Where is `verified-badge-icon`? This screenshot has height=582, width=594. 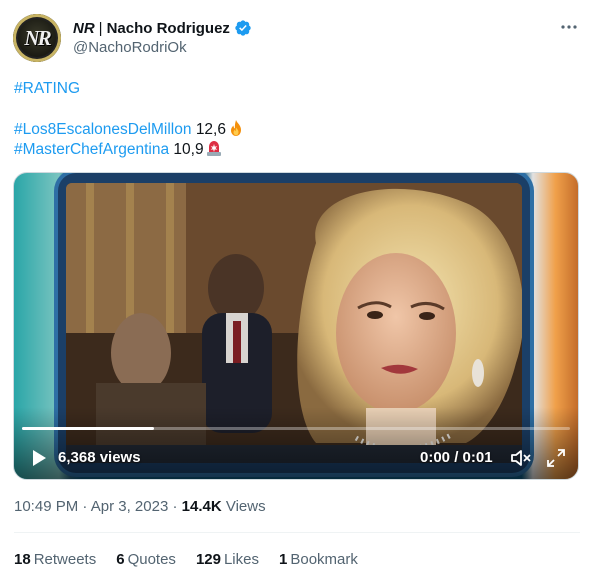 verified-badge-icon is located at coordinates (243, 28).